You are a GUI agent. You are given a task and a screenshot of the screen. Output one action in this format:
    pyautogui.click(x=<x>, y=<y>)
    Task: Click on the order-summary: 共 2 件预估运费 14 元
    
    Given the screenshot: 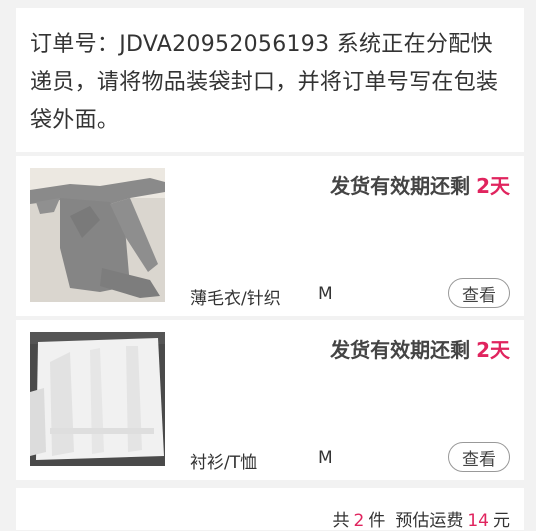 What is the action you would take?
    pyautogui.click(x=421, y=518)
    